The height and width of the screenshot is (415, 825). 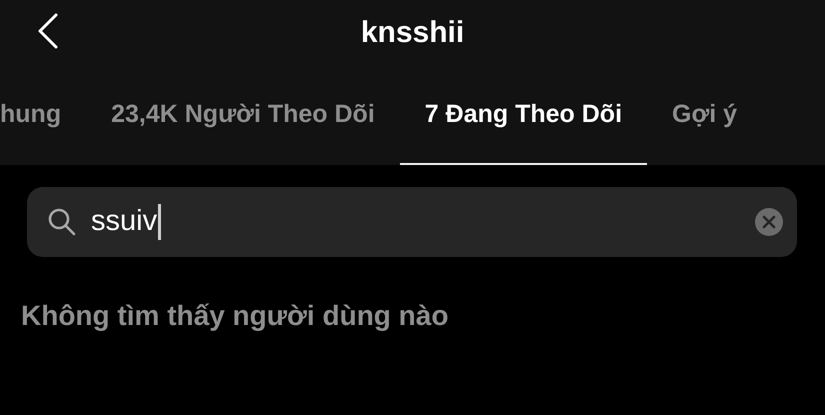 What do you see at coordinates (235, 316) in the screenshot?
I see `empty-message: Không tìm thấy người dùng nào` at bounding box center [235, 316].